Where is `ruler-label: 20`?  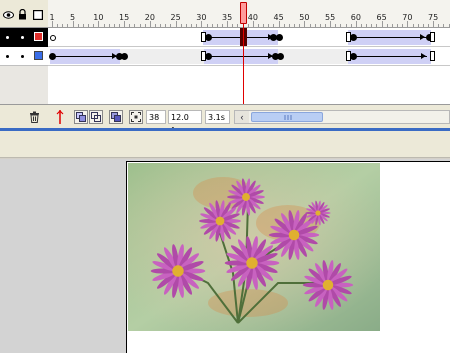
ruler-label: 20 is located at coordinates (149, 17).